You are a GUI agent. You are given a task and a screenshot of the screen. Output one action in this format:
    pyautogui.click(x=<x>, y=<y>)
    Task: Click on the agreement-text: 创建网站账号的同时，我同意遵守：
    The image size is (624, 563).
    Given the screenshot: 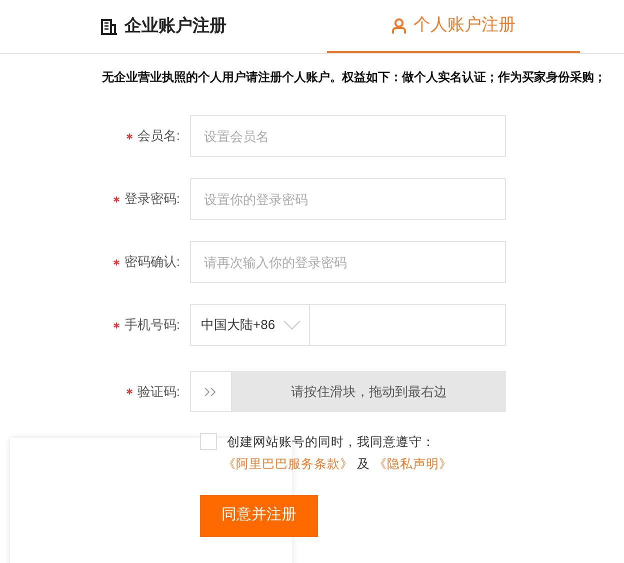 What is the action you would take?
    pyautogui.click(x=331, y=442)
    